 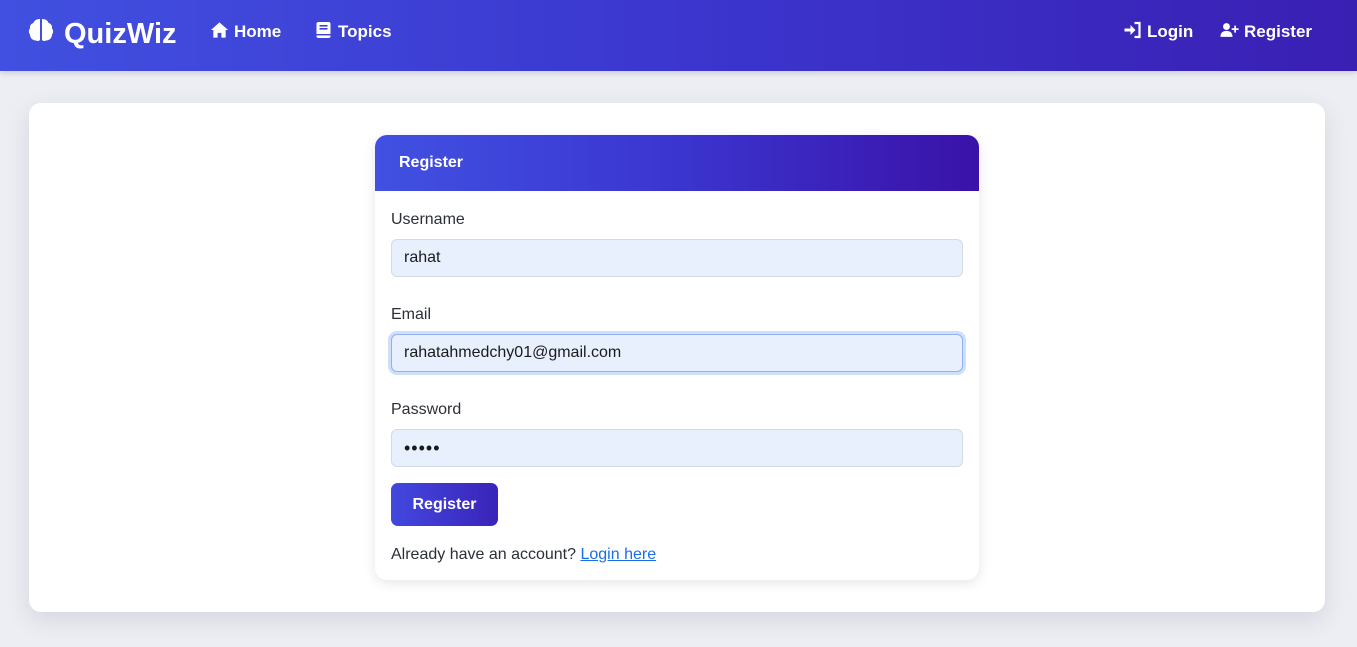 I want to click on login-prompt-text: Already have an account?, so click(x=484, y=554).